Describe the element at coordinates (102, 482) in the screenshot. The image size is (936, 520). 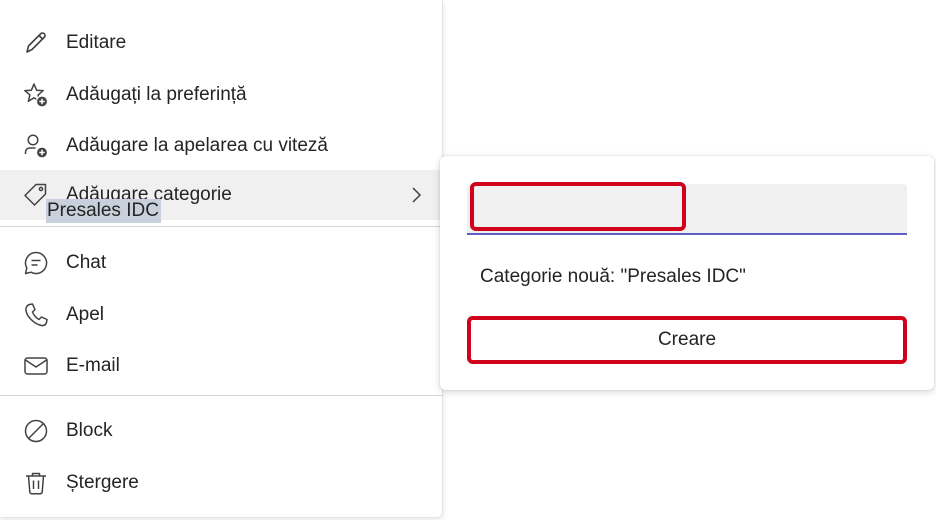
I see `menu-item-label: Ștergere` at that location.